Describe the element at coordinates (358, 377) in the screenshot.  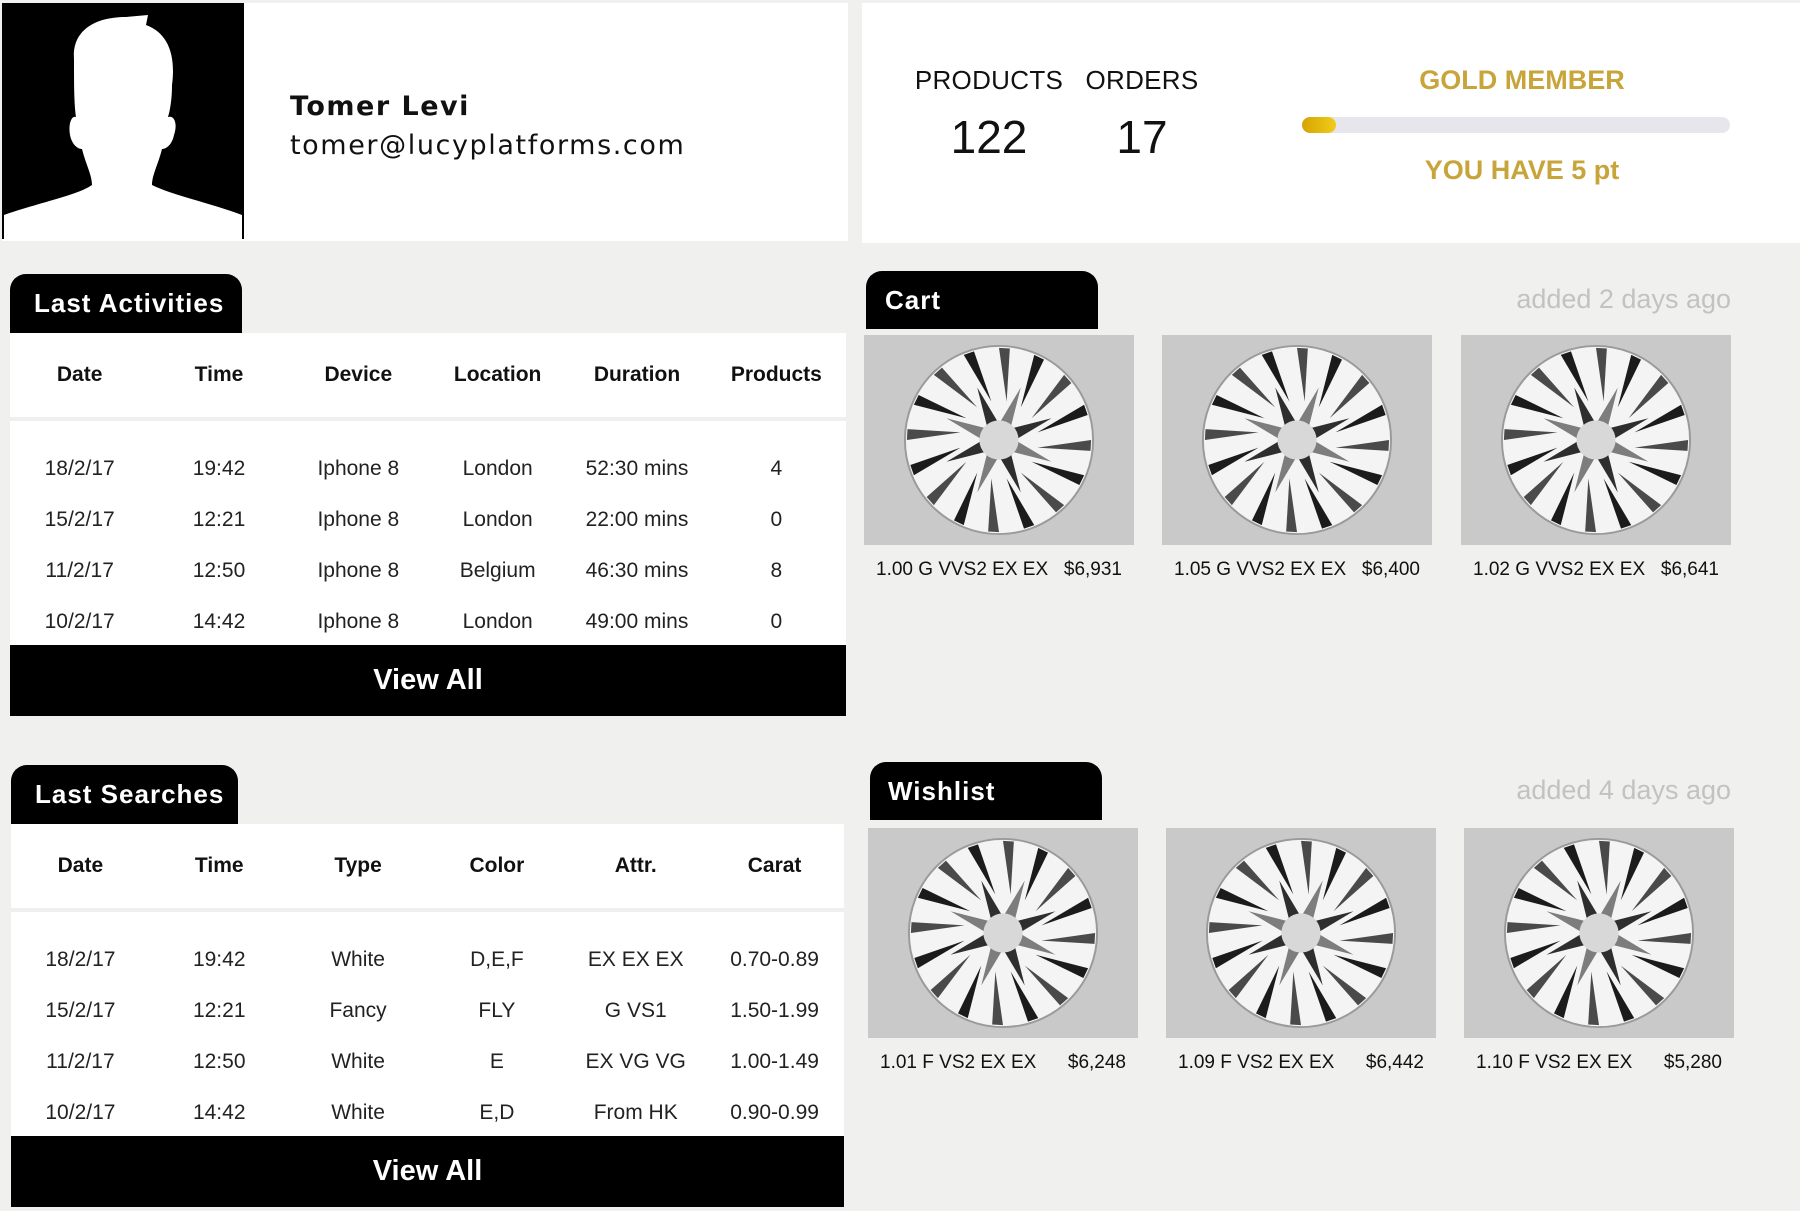
I see `column-header: Device` at that location.